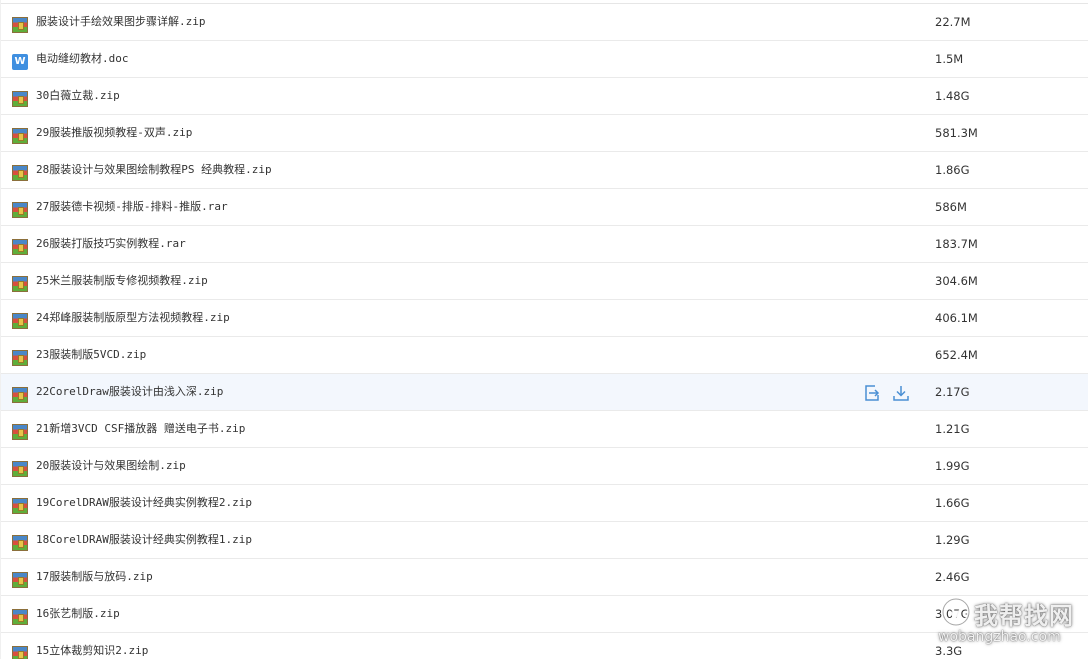 This screenshot has height=659, width=1088. I want to click on file-name: 21新增3VCD CSF播放器 赠送电子书.zip, so click(140, 429).